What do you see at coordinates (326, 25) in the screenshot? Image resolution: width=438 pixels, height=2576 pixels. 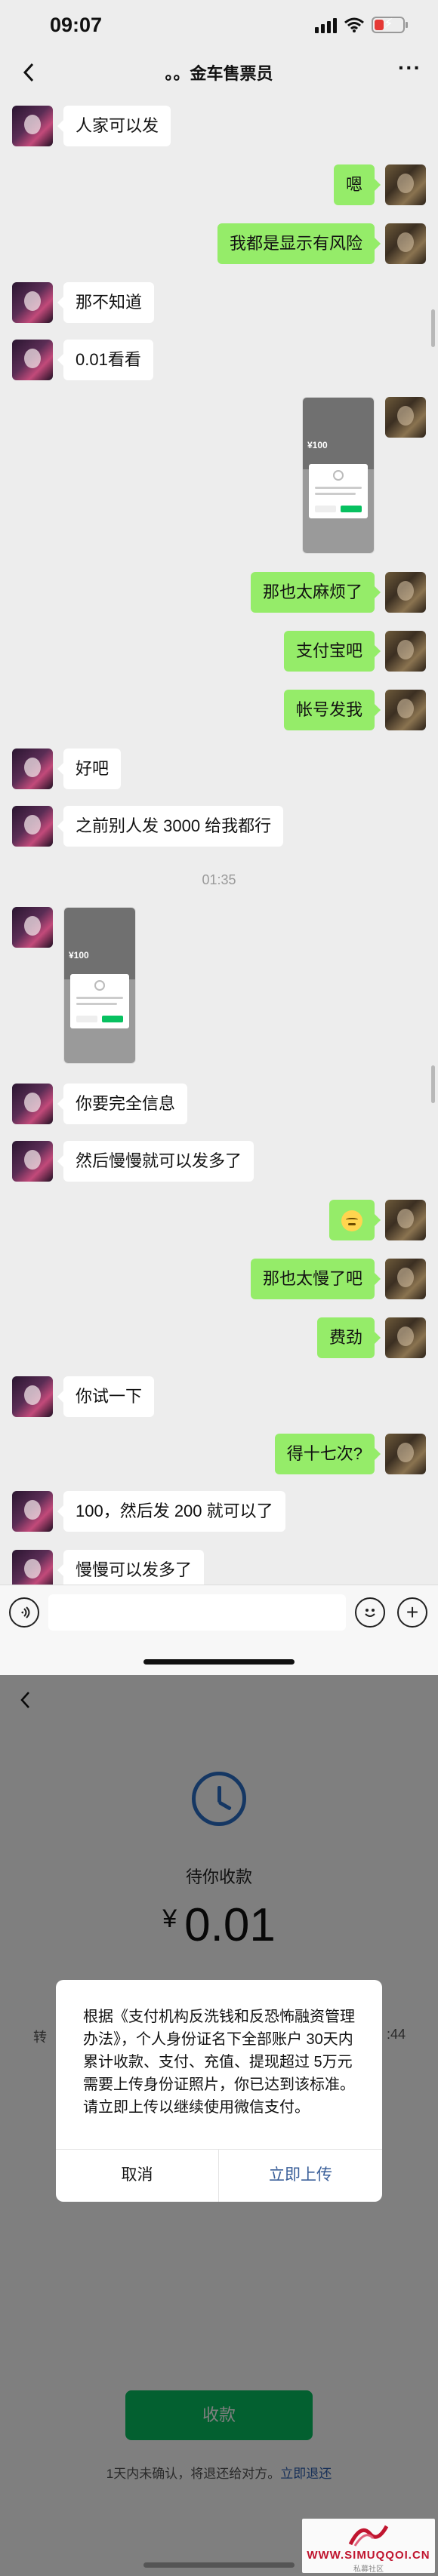 I see `signal-icon` at bounding box center [326, 25].